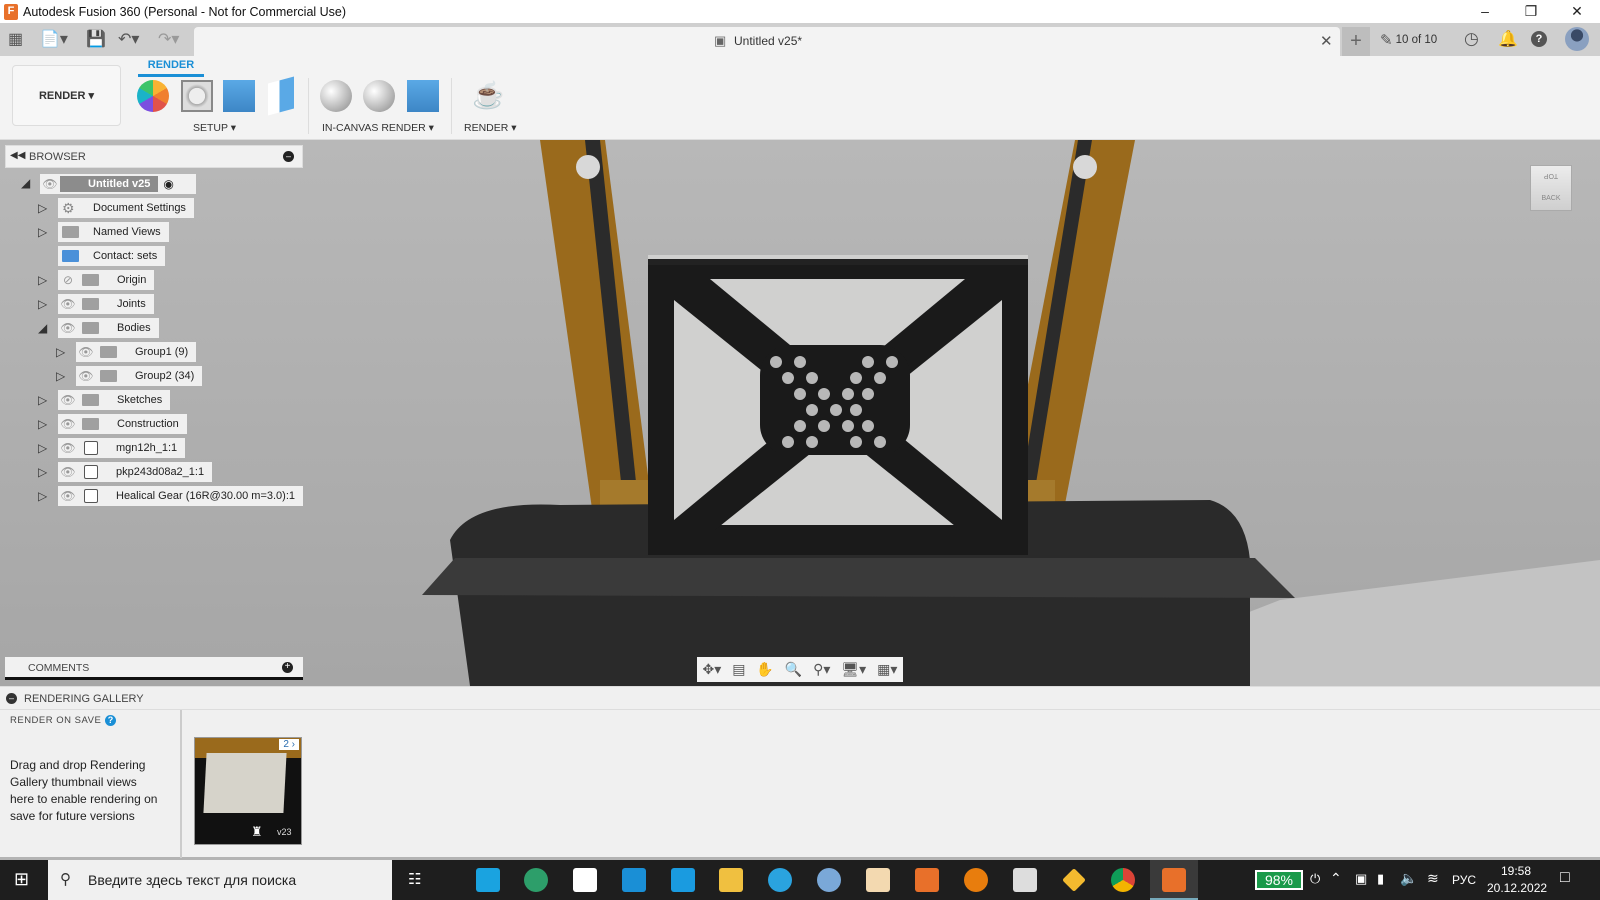 The width and height of the screenshot is (1600, 900). Describe the element at coordinates (738, 669) in the screenshot. I see `look-at-icon: ▤` at that location.